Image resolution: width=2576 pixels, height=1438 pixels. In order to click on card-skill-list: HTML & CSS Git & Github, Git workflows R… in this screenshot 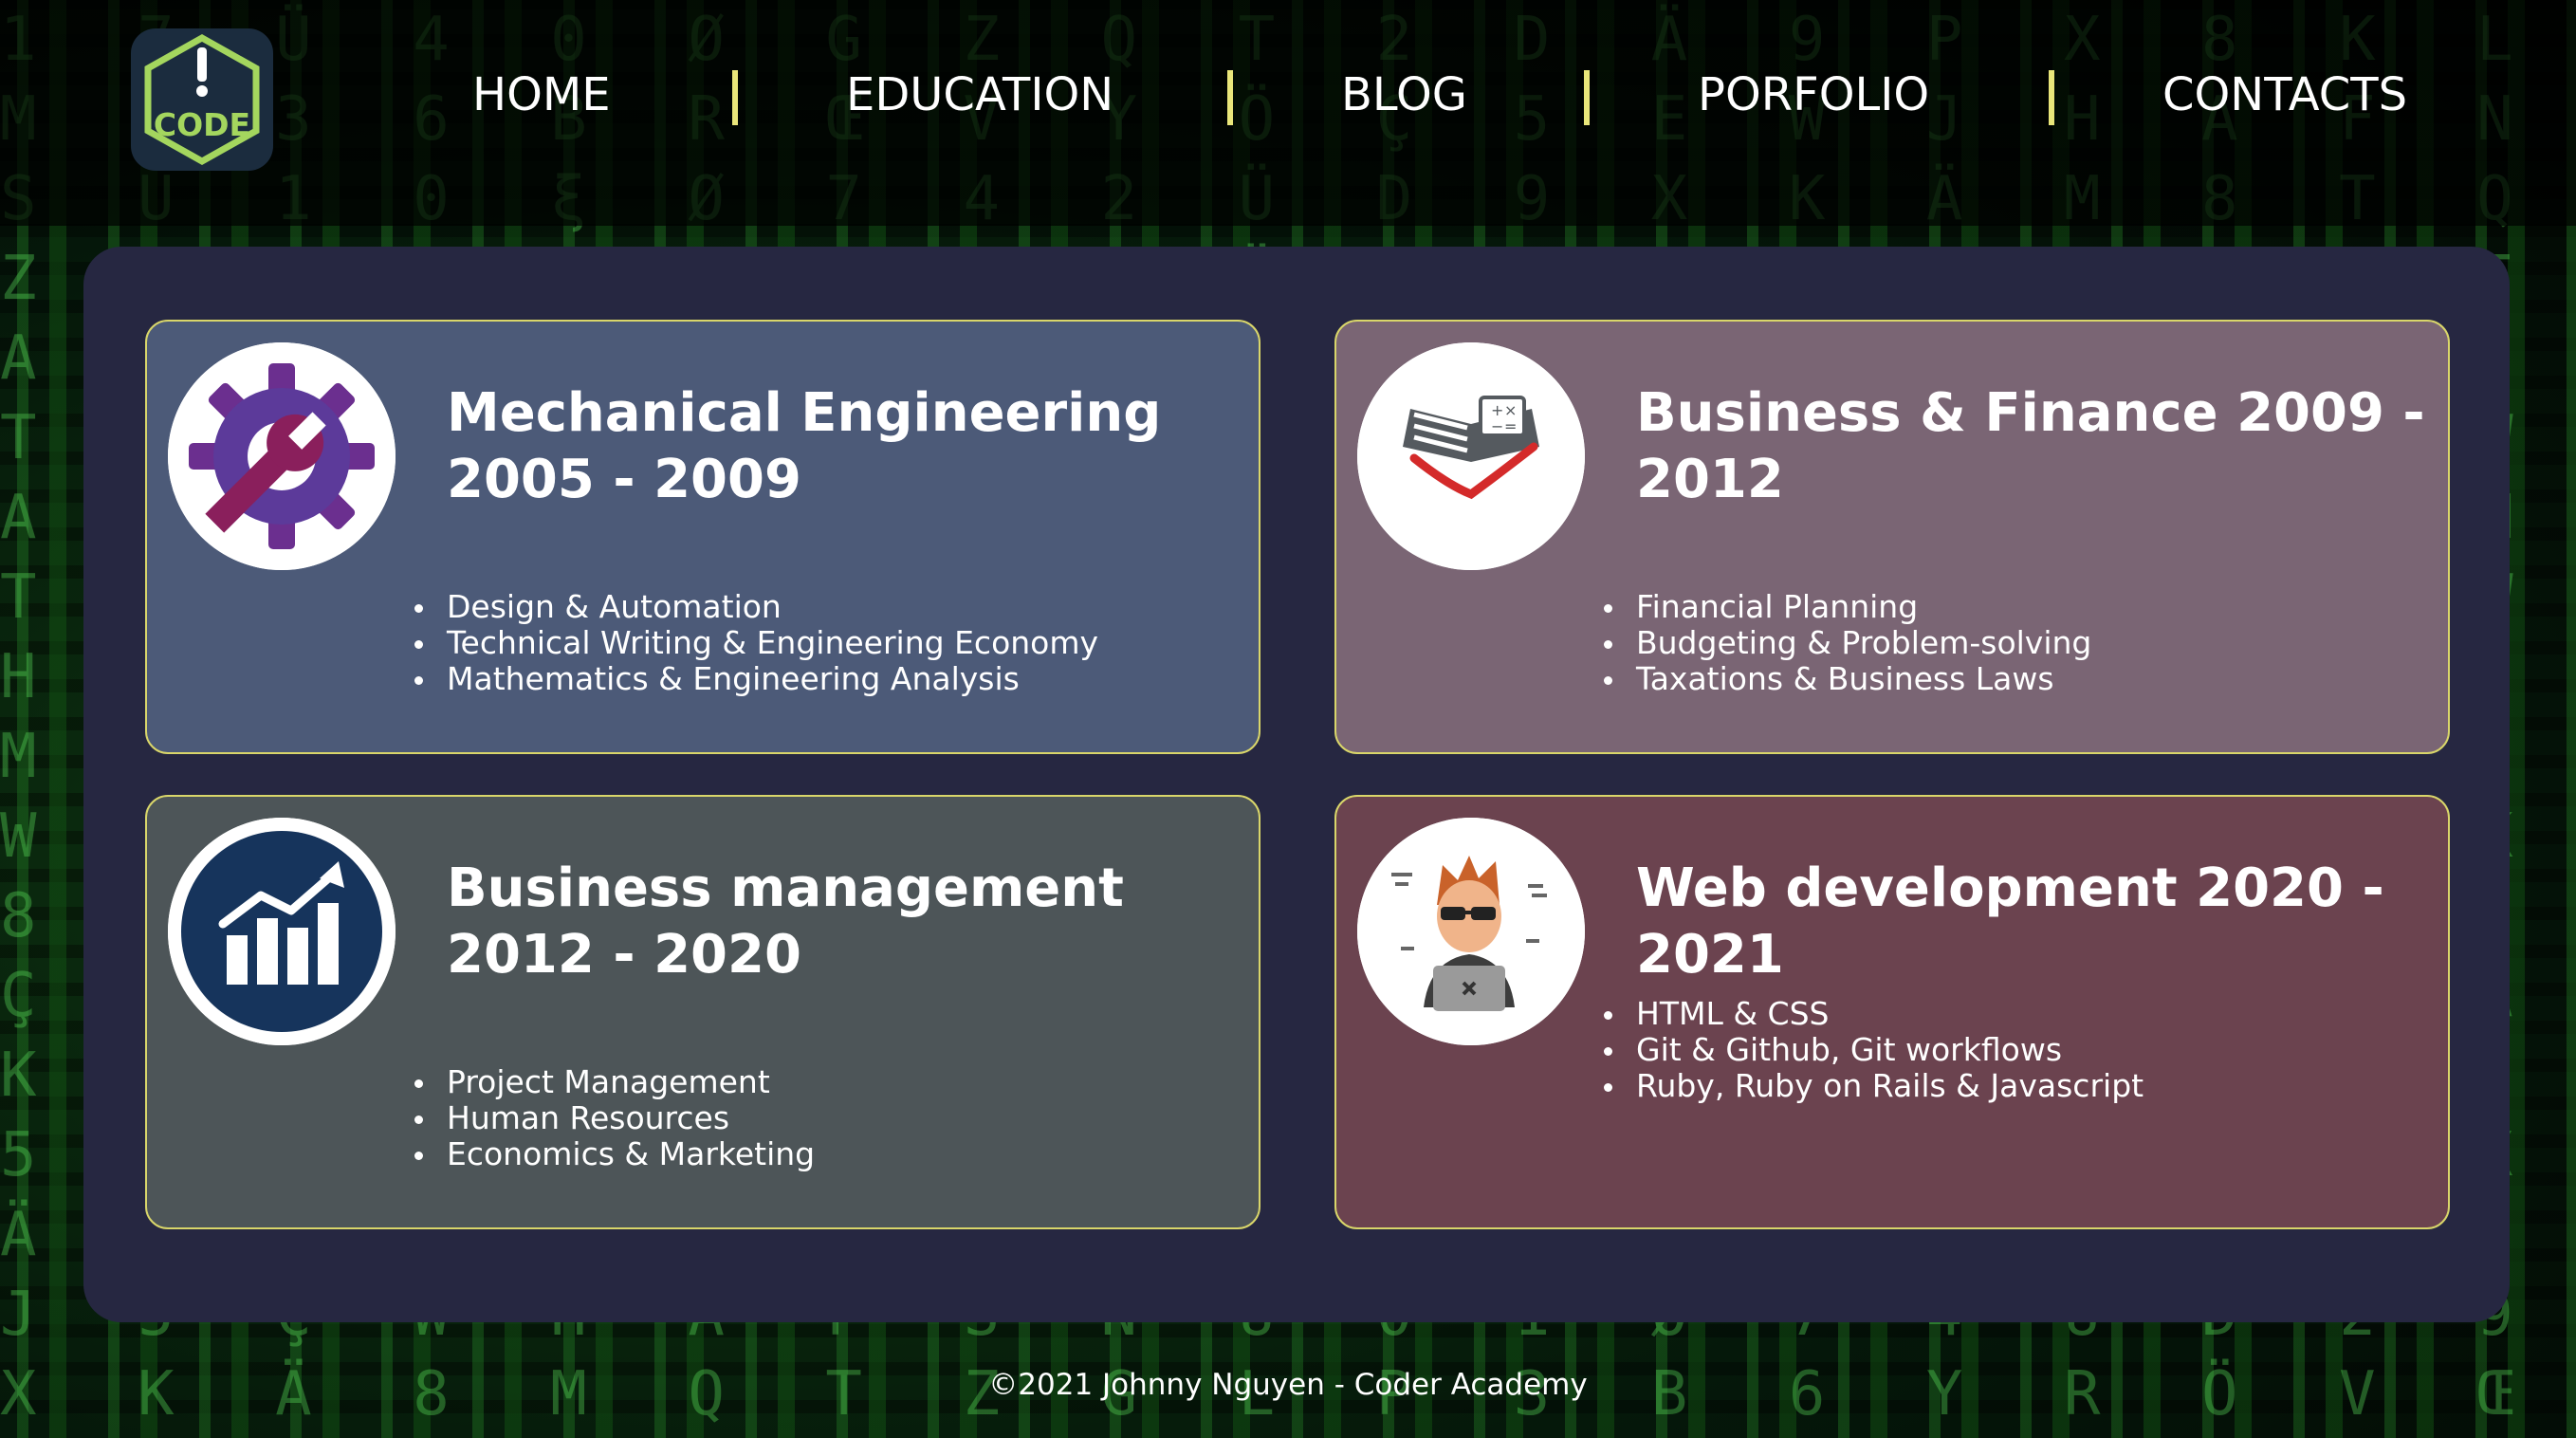, I will do `click(1873, 1050)`.